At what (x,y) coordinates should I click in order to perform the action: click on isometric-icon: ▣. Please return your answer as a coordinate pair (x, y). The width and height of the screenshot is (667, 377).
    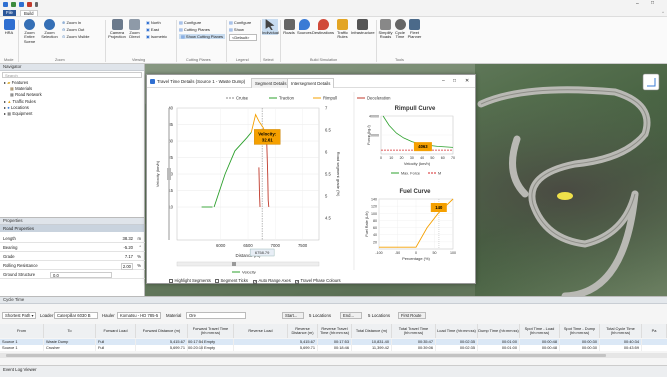
    Looking at the image, I should click on (148, 36).